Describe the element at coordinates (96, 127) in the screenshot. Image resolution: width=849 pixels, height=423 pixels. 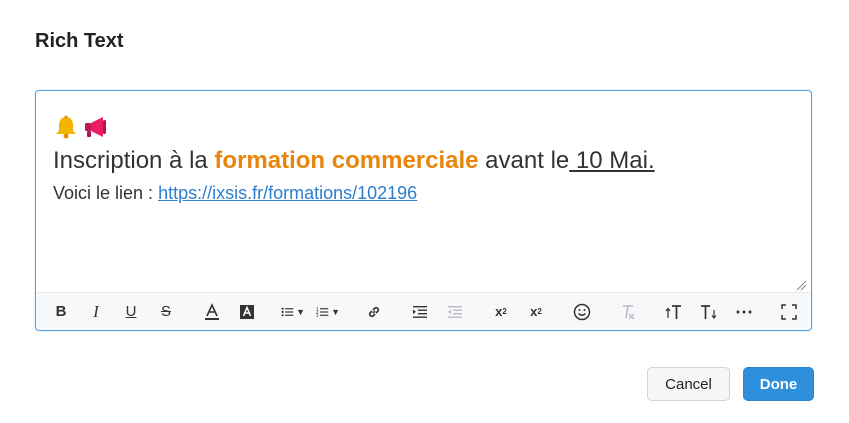
I see `megaphone-icon` at that location.